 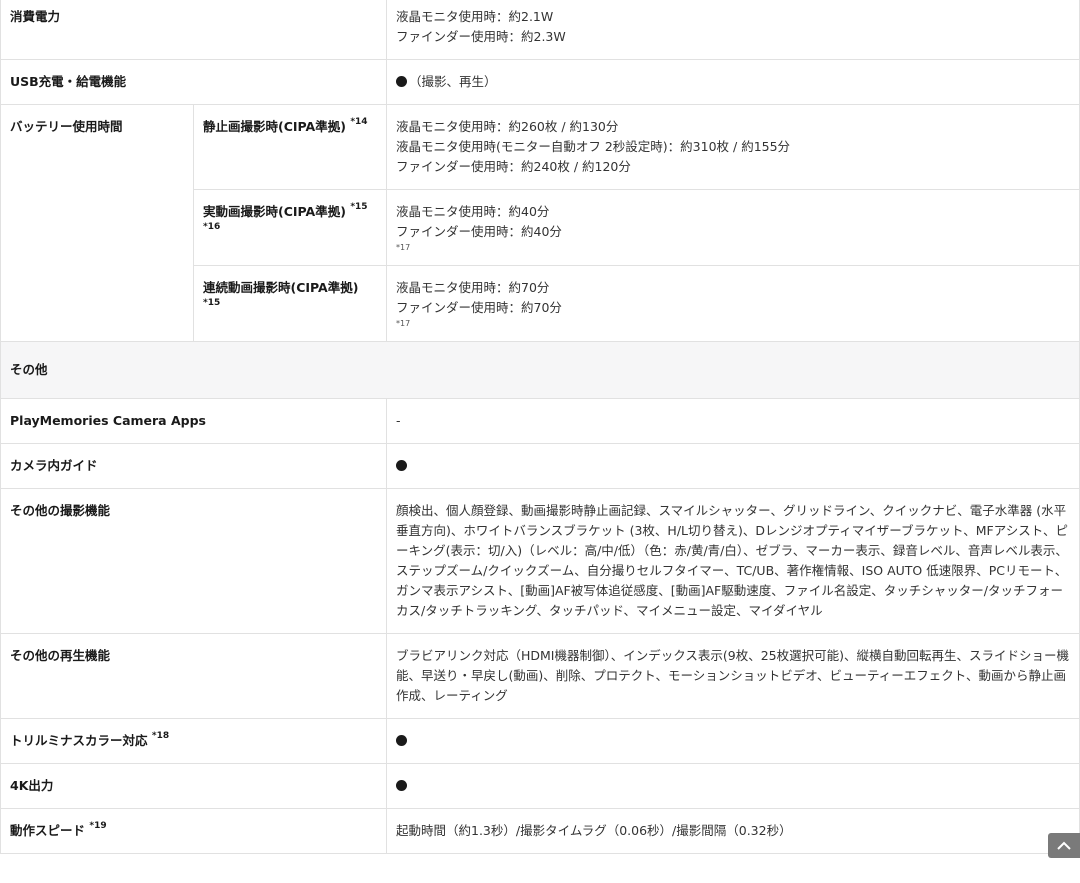 What do you see at coordinates (193, 741) in the screenshot?
I see `spec-label: トリルミナスカラー対応 *18` at bounding box center [193, 741].